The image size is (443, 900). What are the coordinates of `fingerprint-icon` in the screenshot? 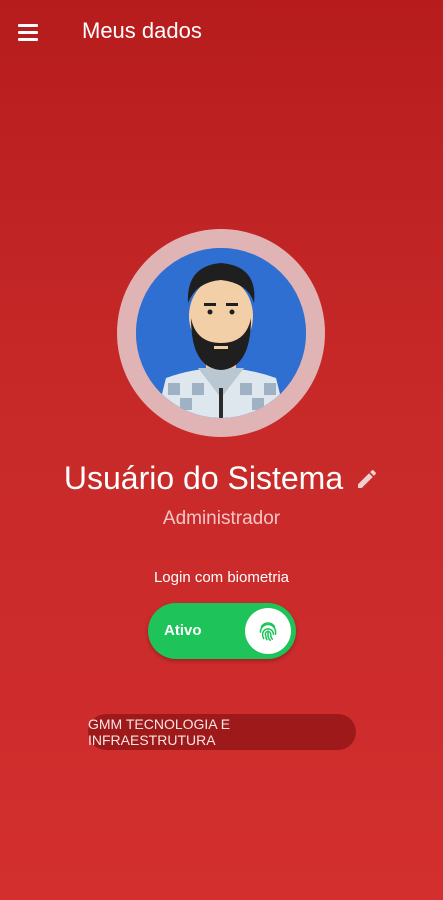 It's located at (268, 631).